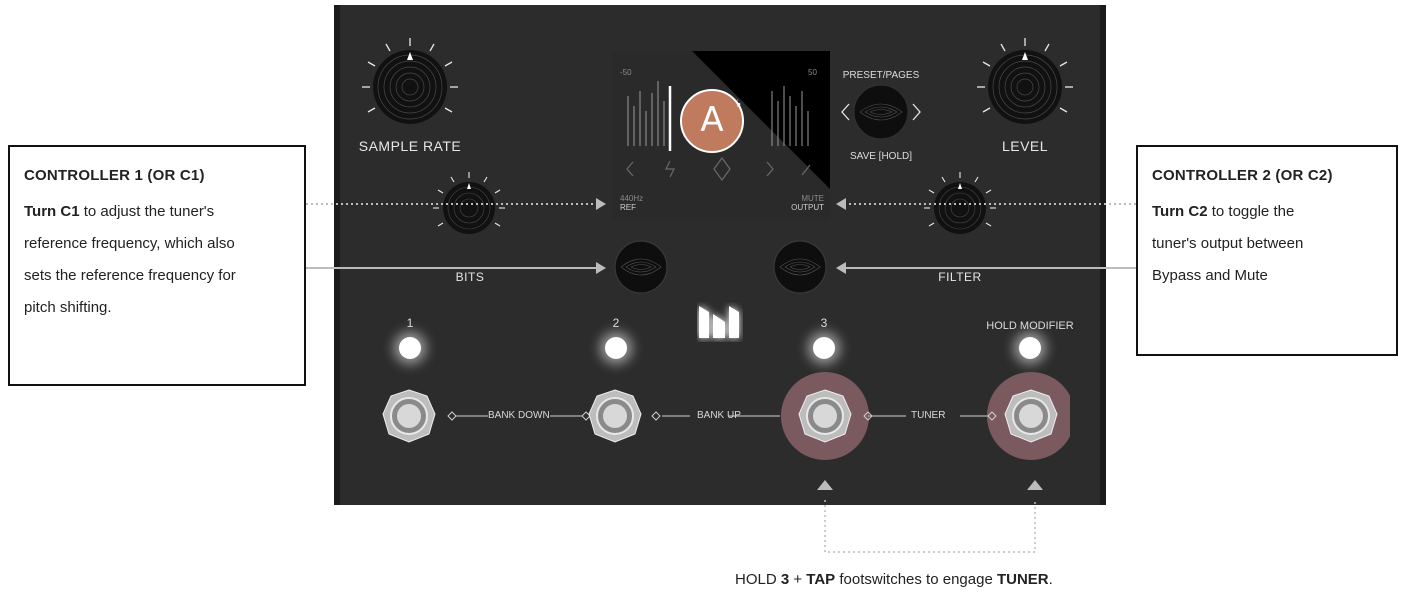 The width and height of the screenshot is (1404, 598). What do you see at coordinates (410, 146) in the screenshot?
I see `sample-rate-label: SAMPLE RATE` at bounding box center [410, 146].